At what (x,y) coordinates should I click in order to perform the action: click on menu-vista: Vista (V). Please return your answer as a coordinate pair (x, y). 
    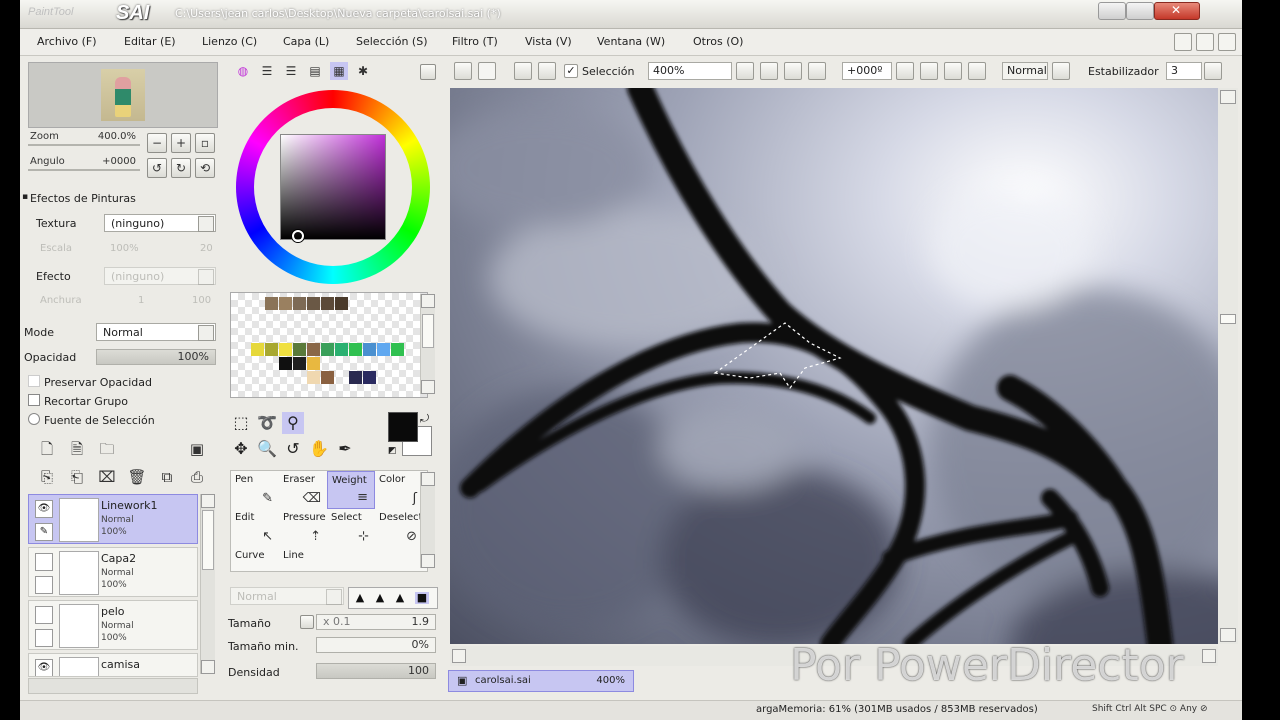
    Looking at the image, I should click on (548, 41).